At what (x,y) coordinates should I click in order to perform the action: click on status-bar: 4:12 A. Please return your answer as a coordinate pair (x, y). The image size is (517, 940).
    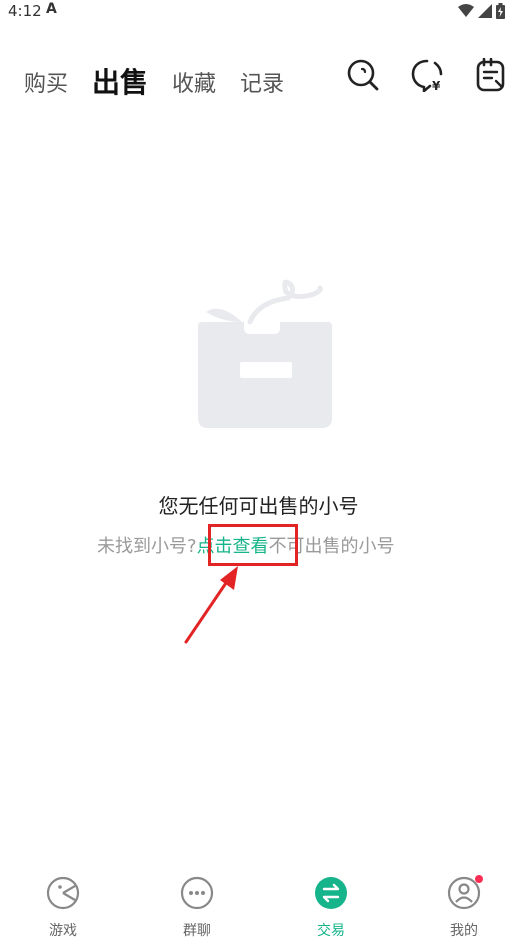
    Looking at the image, I should click on (258, 12).